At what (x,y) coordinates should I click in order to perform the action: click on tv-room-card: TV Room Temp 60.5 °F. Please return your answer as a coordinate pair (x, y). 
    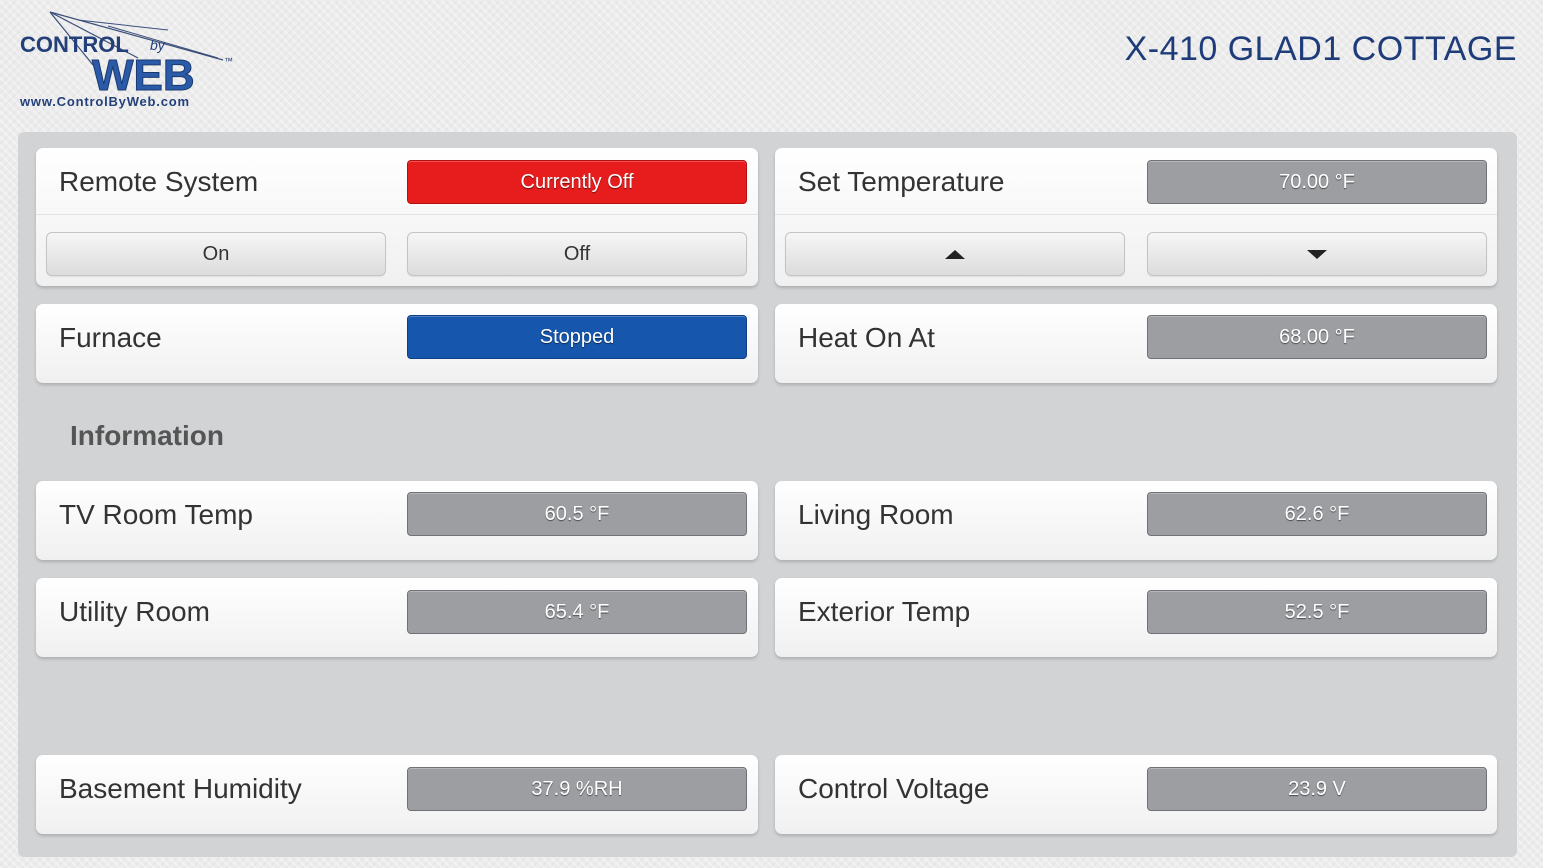
    Looking at the image, I should click on (397, 520).